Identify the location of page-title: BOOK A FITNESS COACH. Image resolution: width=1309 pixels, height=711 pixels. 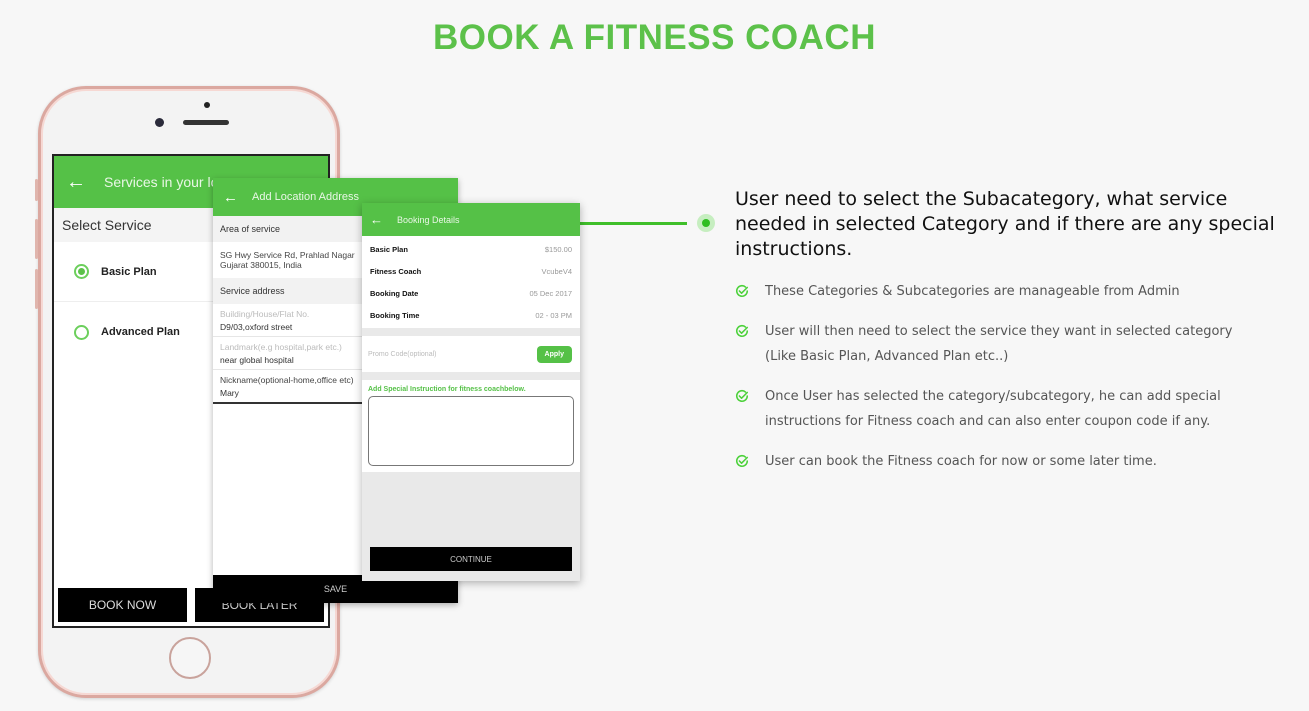
(654, 37).